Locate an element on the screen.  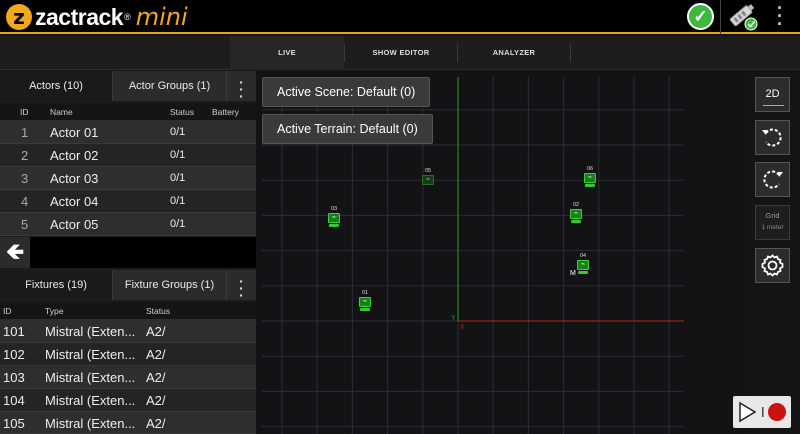
fixture-id: 104 is located at coordinates (14, 400).